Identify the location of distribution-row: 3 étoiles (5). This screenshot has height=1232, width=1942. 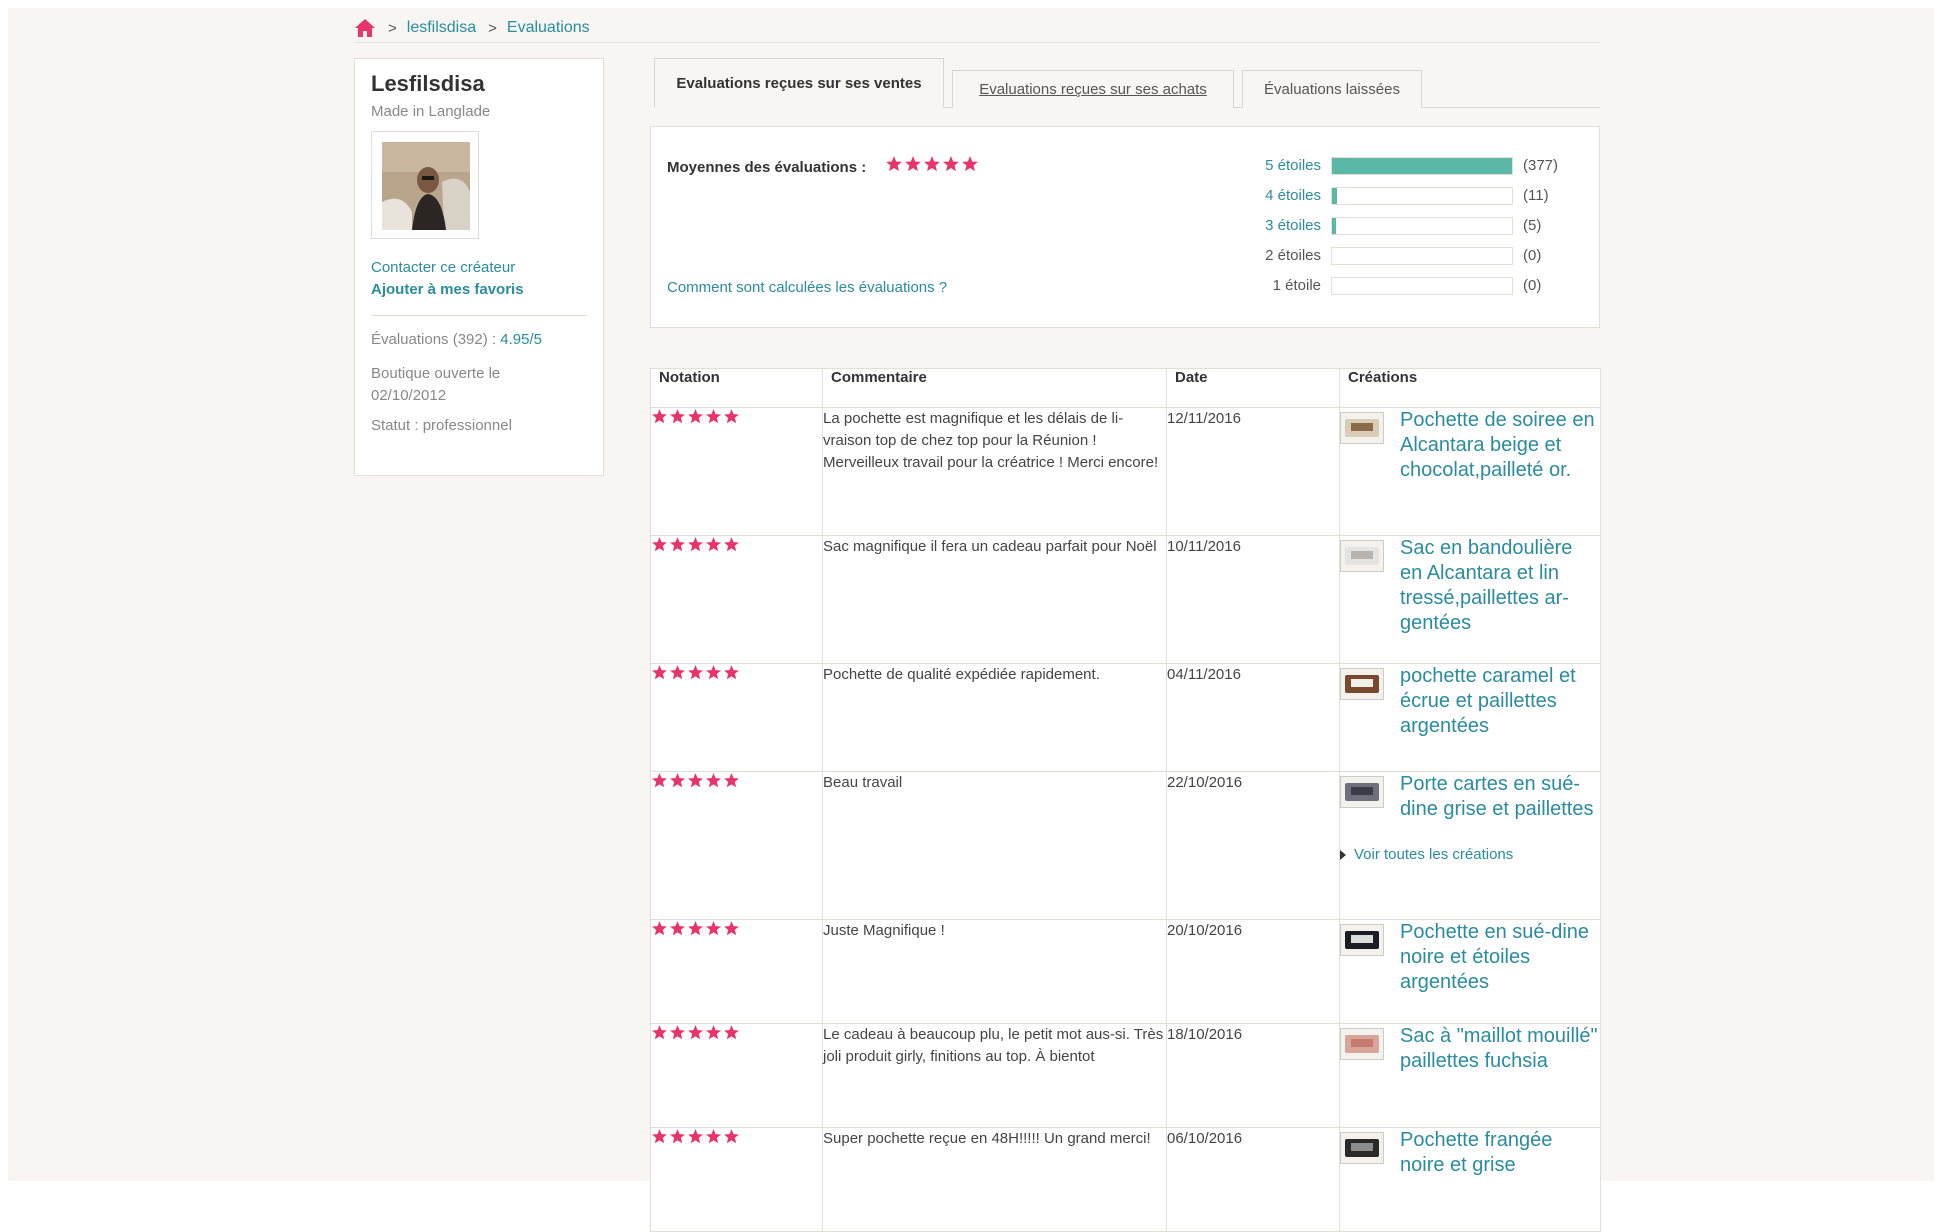
(1371, 226).